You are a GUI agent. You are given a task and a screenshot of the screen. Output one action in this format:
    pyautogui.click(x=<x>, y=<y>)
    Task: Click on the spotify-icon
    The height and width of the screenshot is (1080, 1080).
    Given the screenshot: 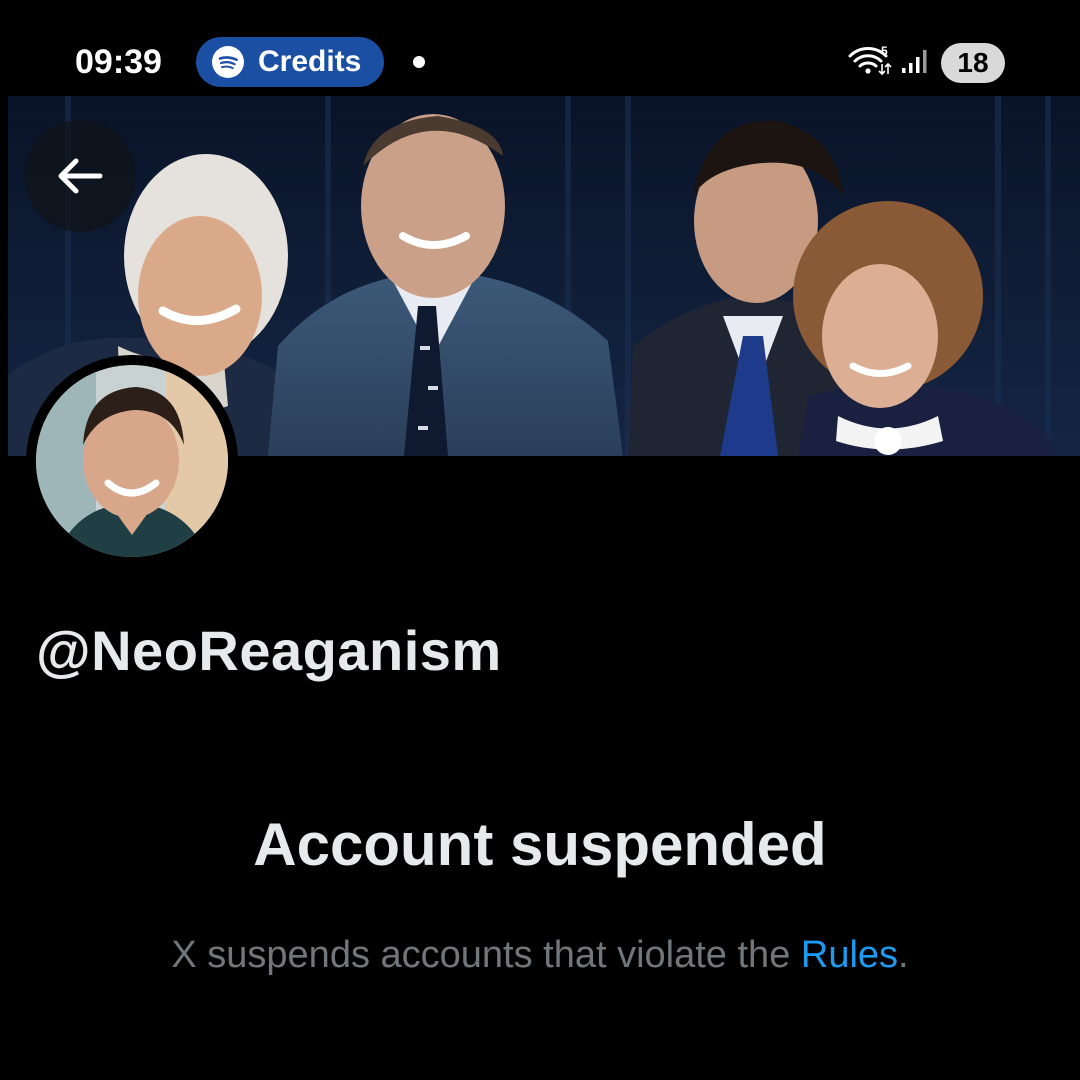 What is the action you would take?
    pyautogui.click(x=228, y=62)
    